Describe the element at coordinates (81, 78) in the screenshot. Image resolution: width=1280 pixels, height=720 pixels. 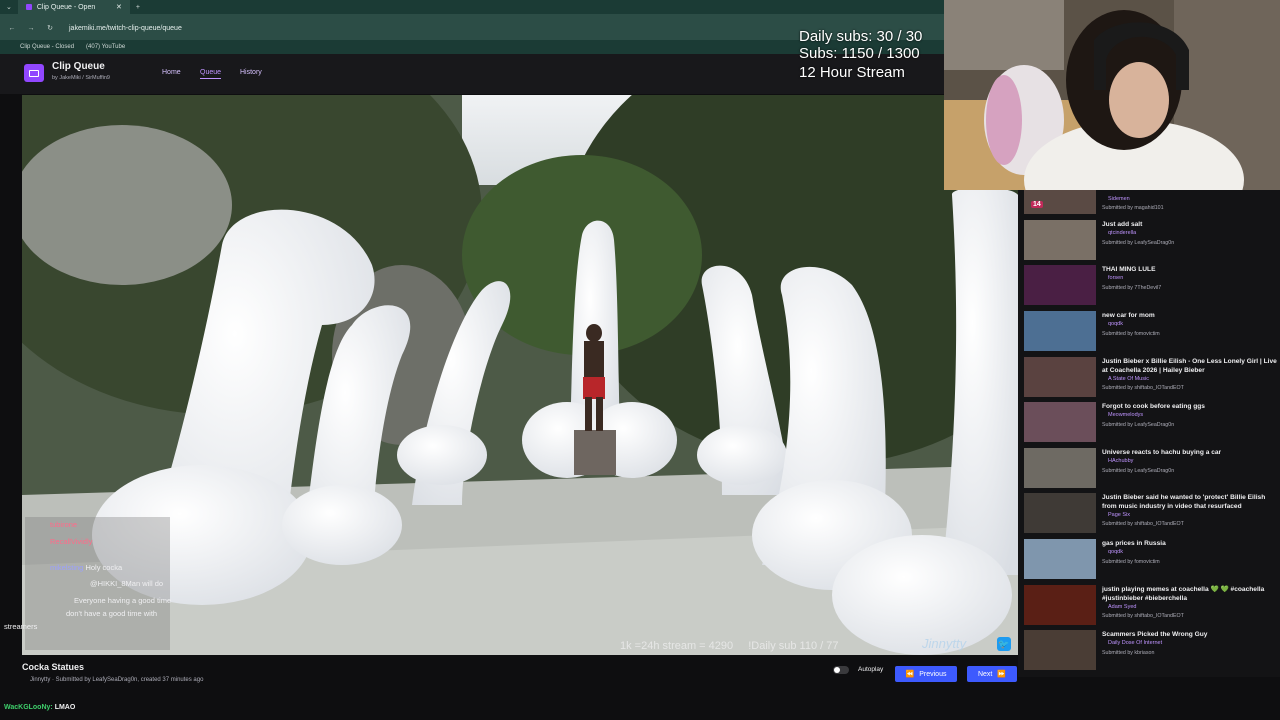
I see `app-byline: by JakeMiki / SirMuffin9` at that location.